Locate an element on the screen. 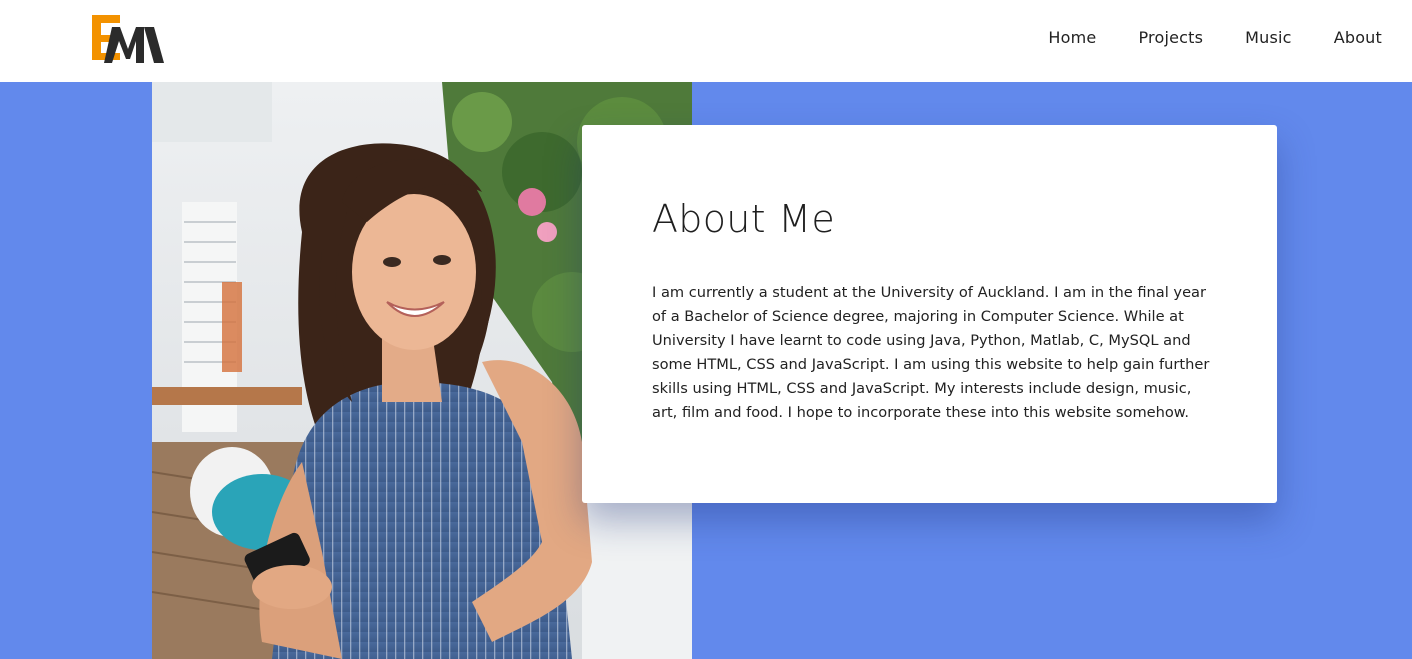  nav-about-link: About is located at coordinates (1358, 37).